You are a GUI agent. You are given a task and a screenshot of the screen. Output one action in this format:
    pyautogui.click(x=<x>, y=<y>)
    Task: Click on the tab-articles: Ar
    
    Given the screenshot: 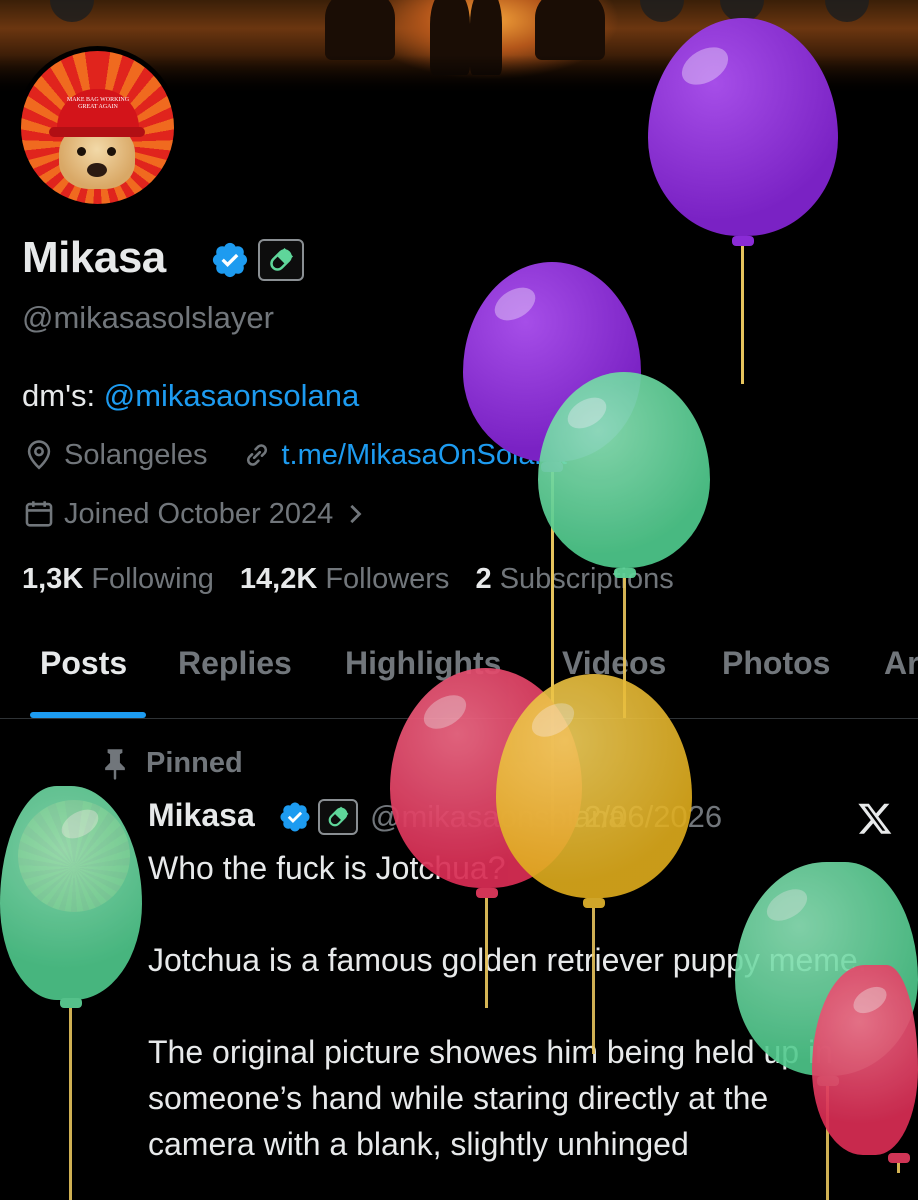 What is the action you would take?
    pyautogui.click(x=901, y=663)
    